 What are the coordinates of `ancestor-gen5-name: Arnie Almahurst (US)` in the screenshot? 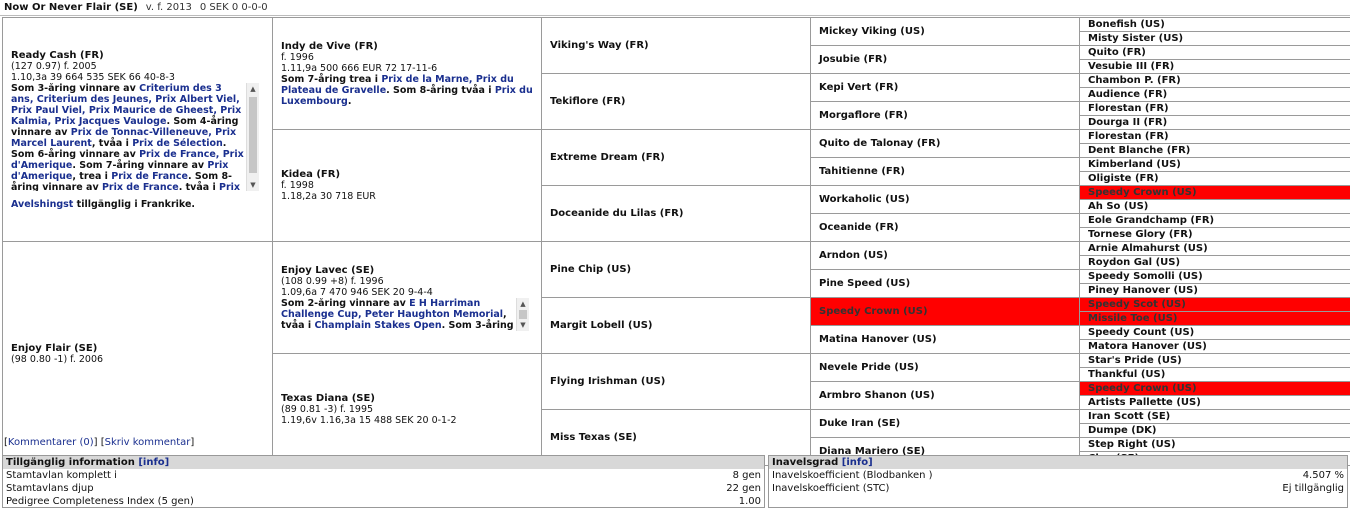 It's located at (1148, 248).